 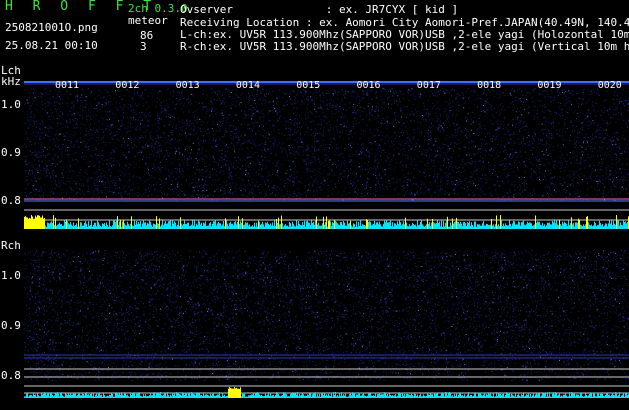 What do you see at coordinates (368, 85) in the screenshot?
I see `time-marker: 0016` at bounding box center [368, 85].